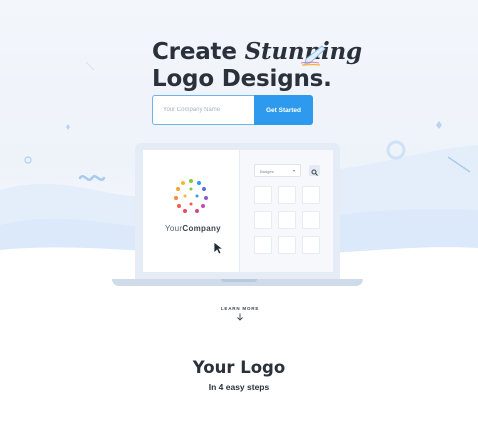 Image resolution: width=478 pixels, height=428 pixels. Describe the element at coordinates (201, 228) in the screenshot. I see `logo-text-bold: Company` at that location.